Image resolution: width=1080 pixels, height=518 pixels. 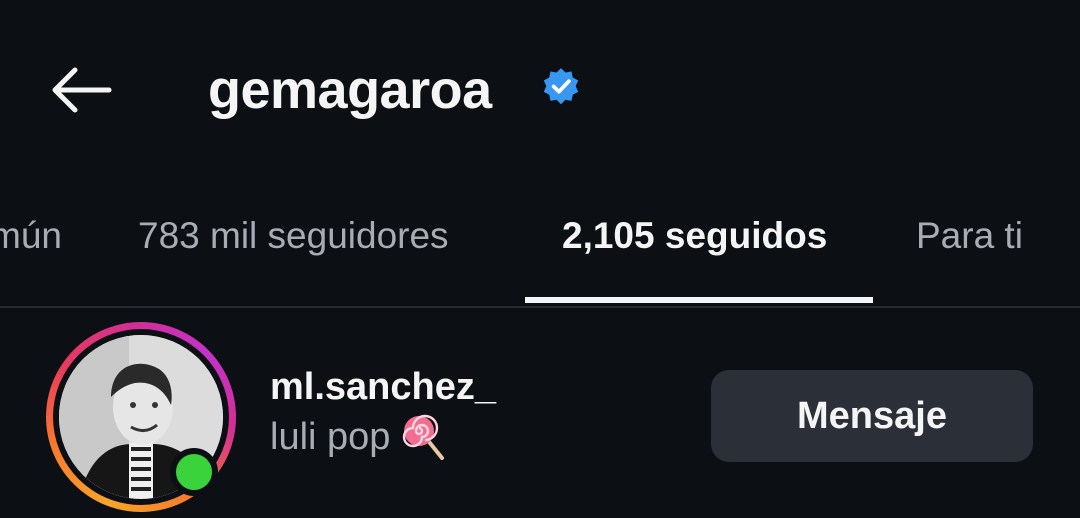 I want to click on active-tab-indicator, so click(x=699, y=300).